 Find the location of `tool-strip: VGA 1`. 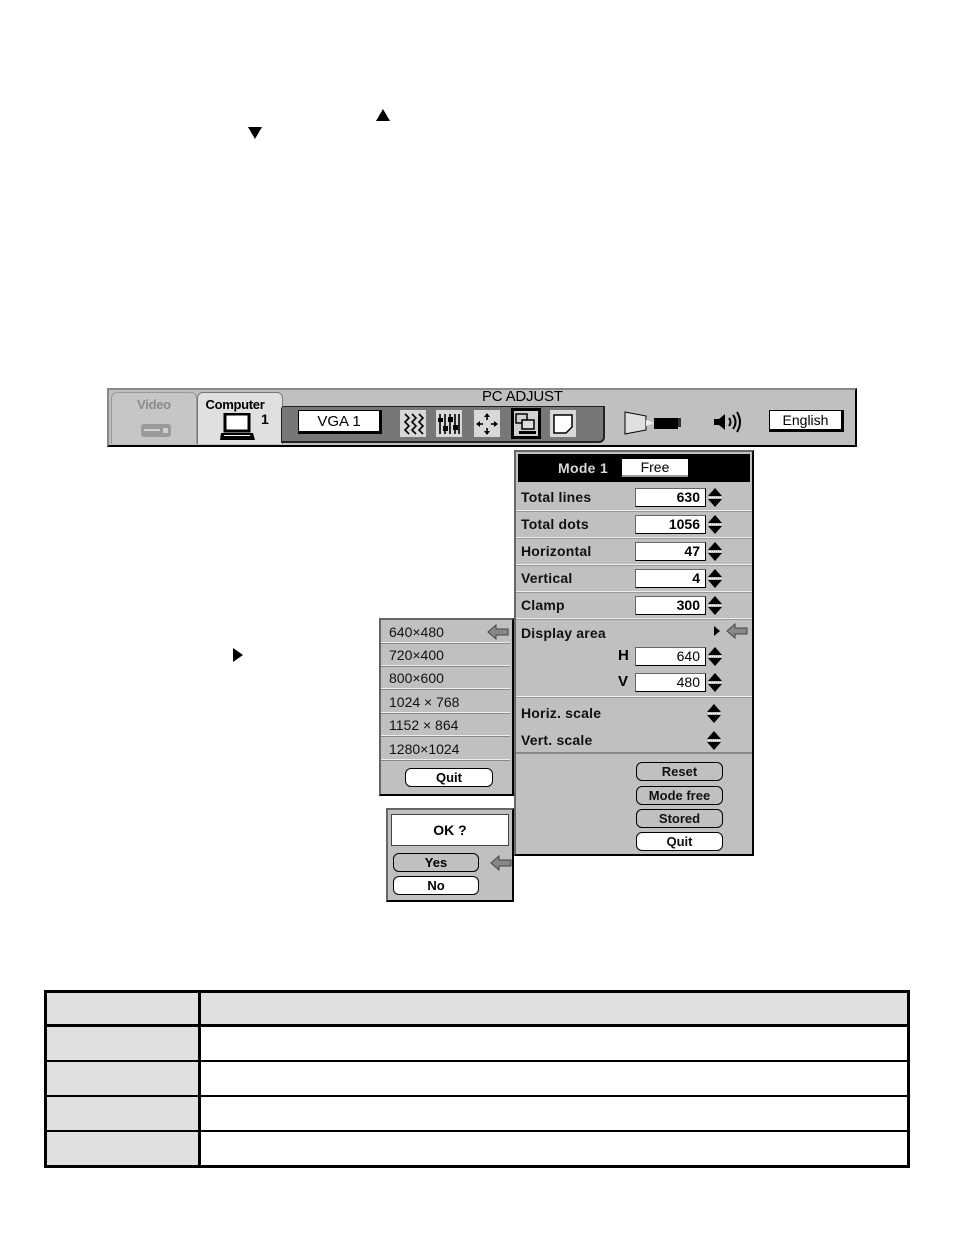

tool-strip: VGA 1 is located at coordinates (443, 424).